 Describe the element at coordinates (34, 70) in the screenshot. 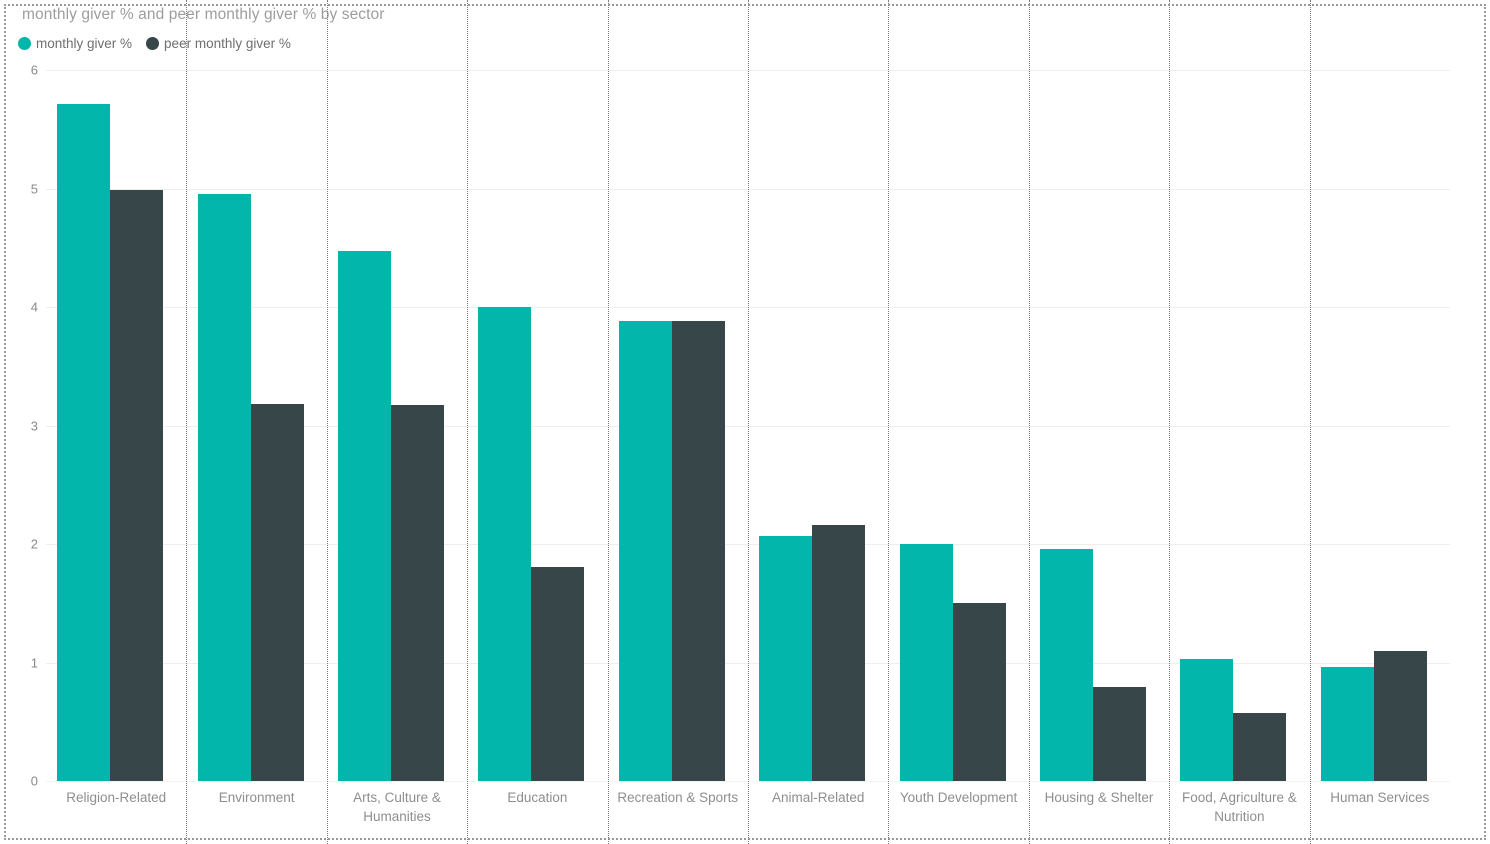

I see `y-axis-tick-label: 6` at that location.